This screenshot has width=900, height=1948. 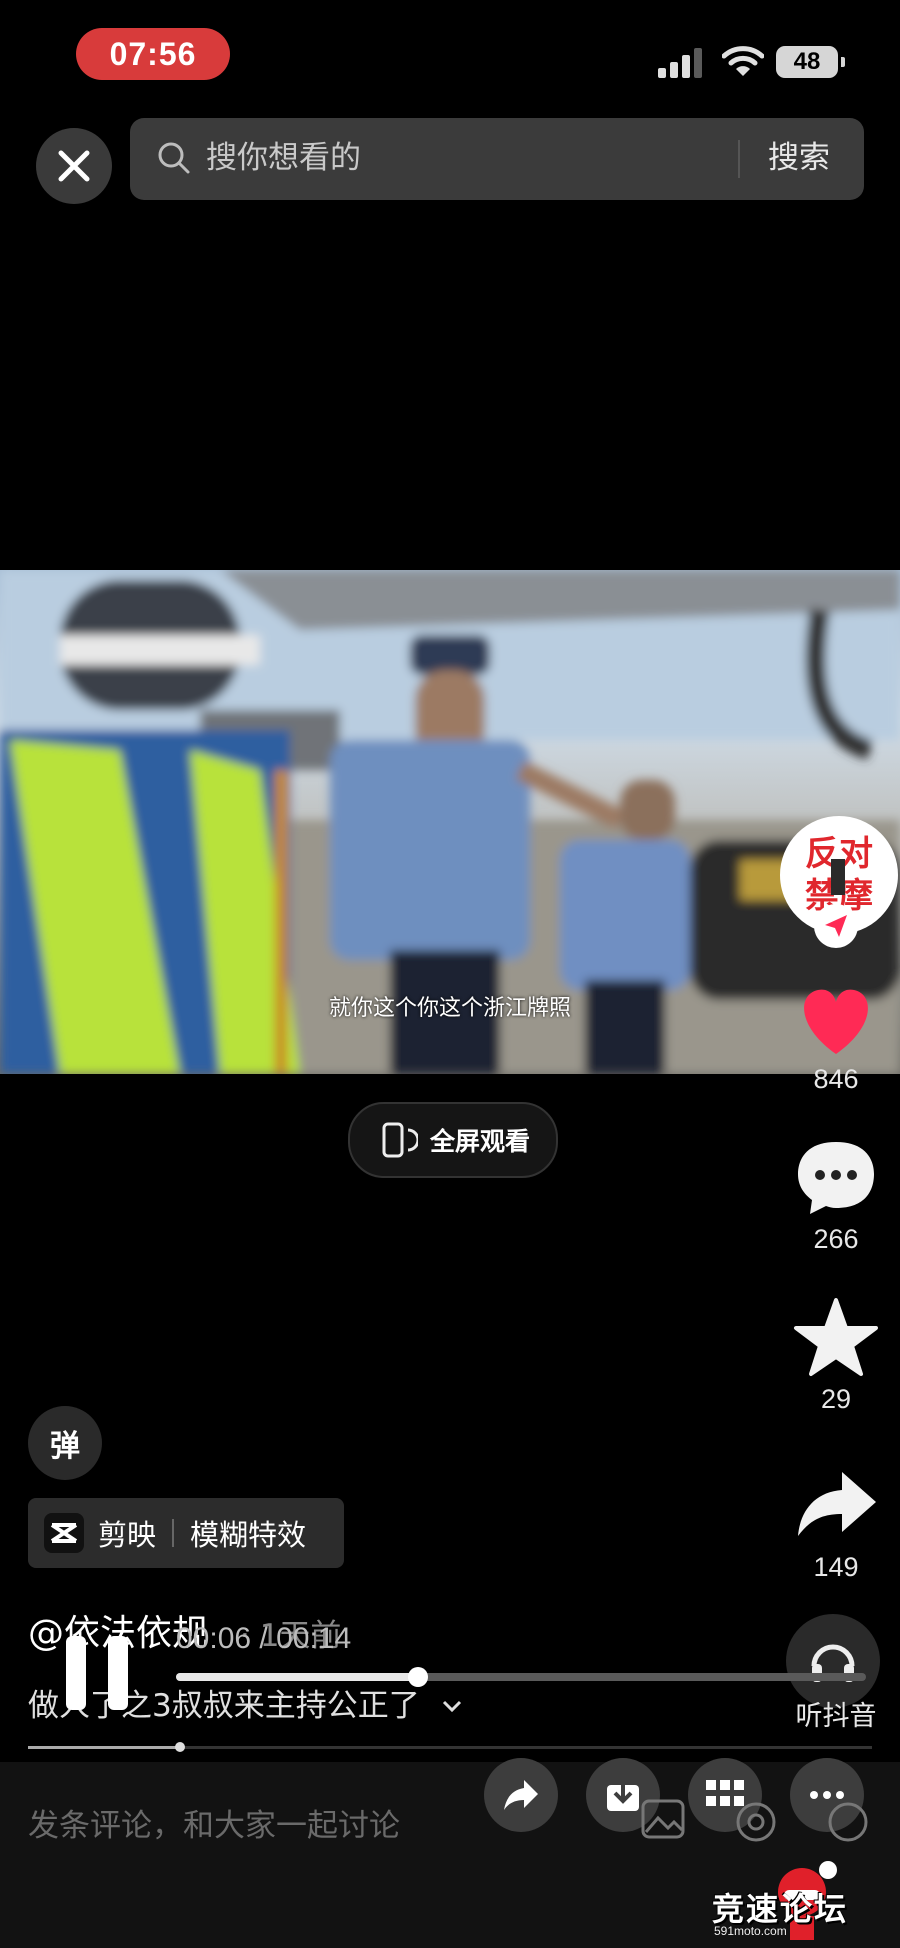 What do you see at coordinates (743, 61) in the screenshot?
I see `wifi-icon` at bounding box center [743, 61].